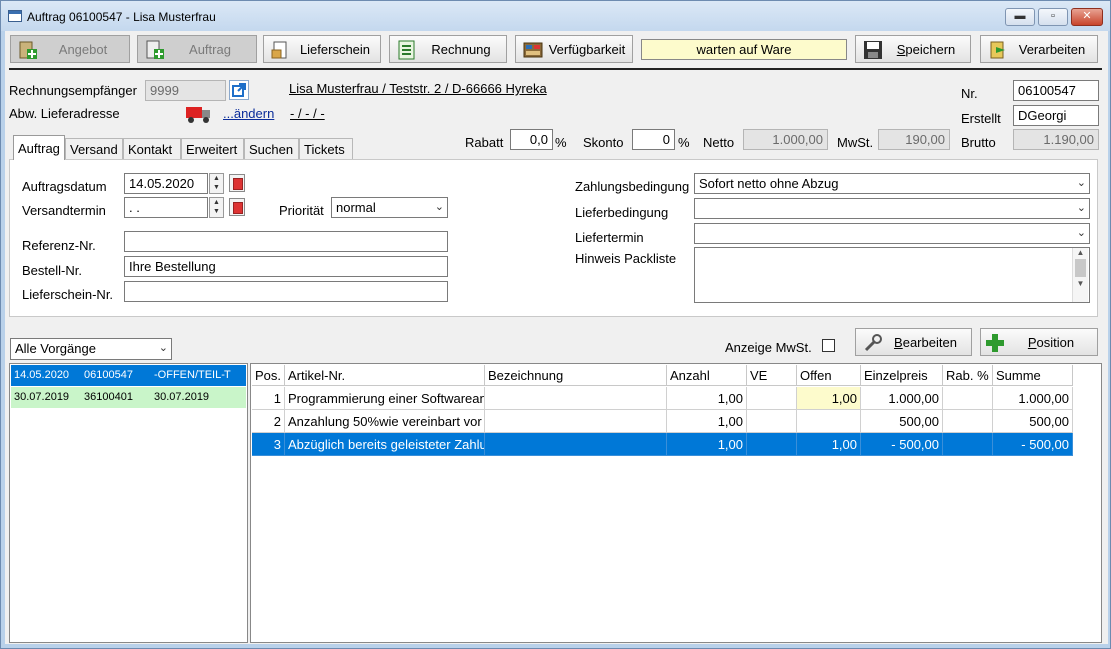 The image size is (1111, 649). I want to click on rabatt-field: 0,0, so click(531, 139).